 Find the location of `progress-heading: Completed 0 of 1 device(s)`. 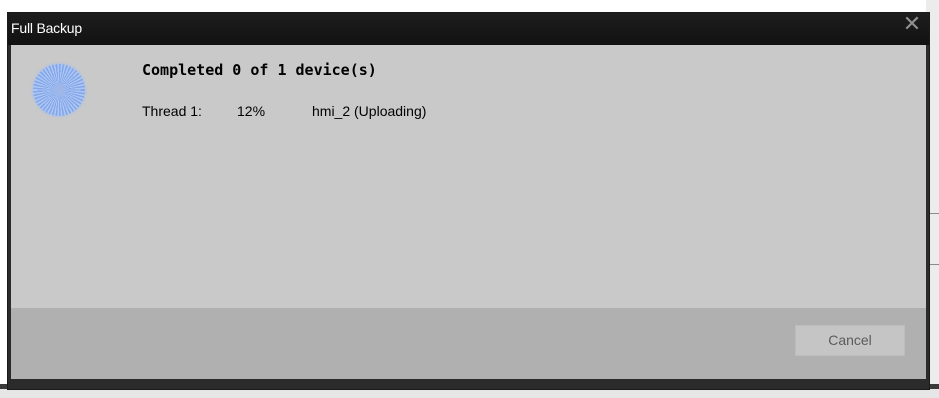

progress-heading: Completed 0 of 1 device(s) is located at coordinates (259, 70).